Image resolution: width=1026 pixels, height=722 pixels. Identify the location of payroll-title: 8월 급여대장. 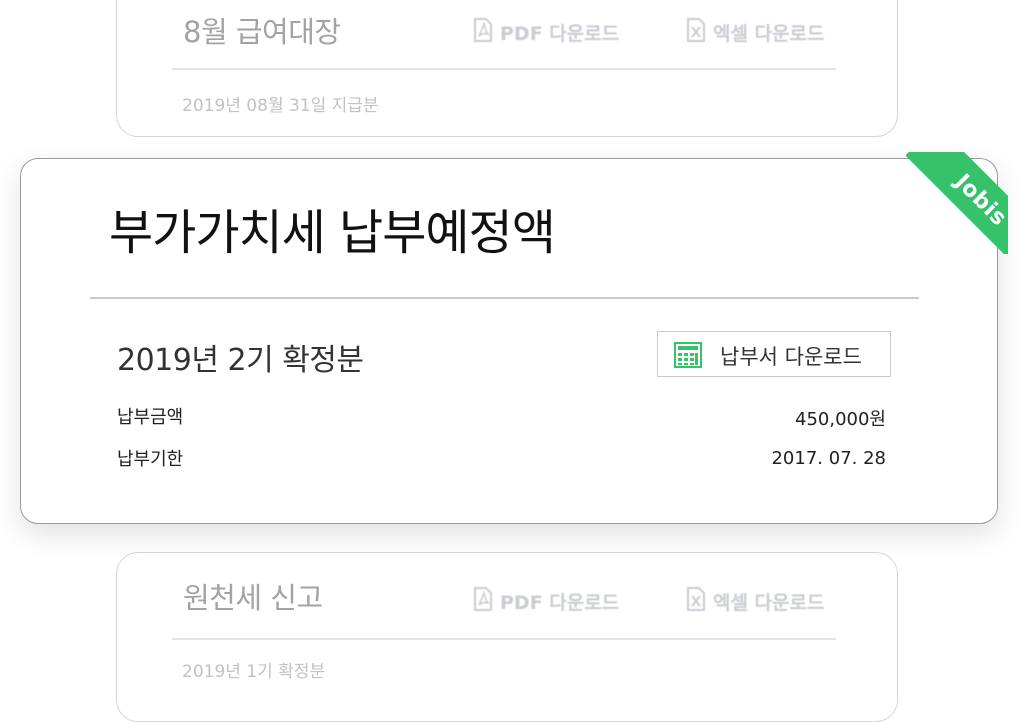
(262, 32).